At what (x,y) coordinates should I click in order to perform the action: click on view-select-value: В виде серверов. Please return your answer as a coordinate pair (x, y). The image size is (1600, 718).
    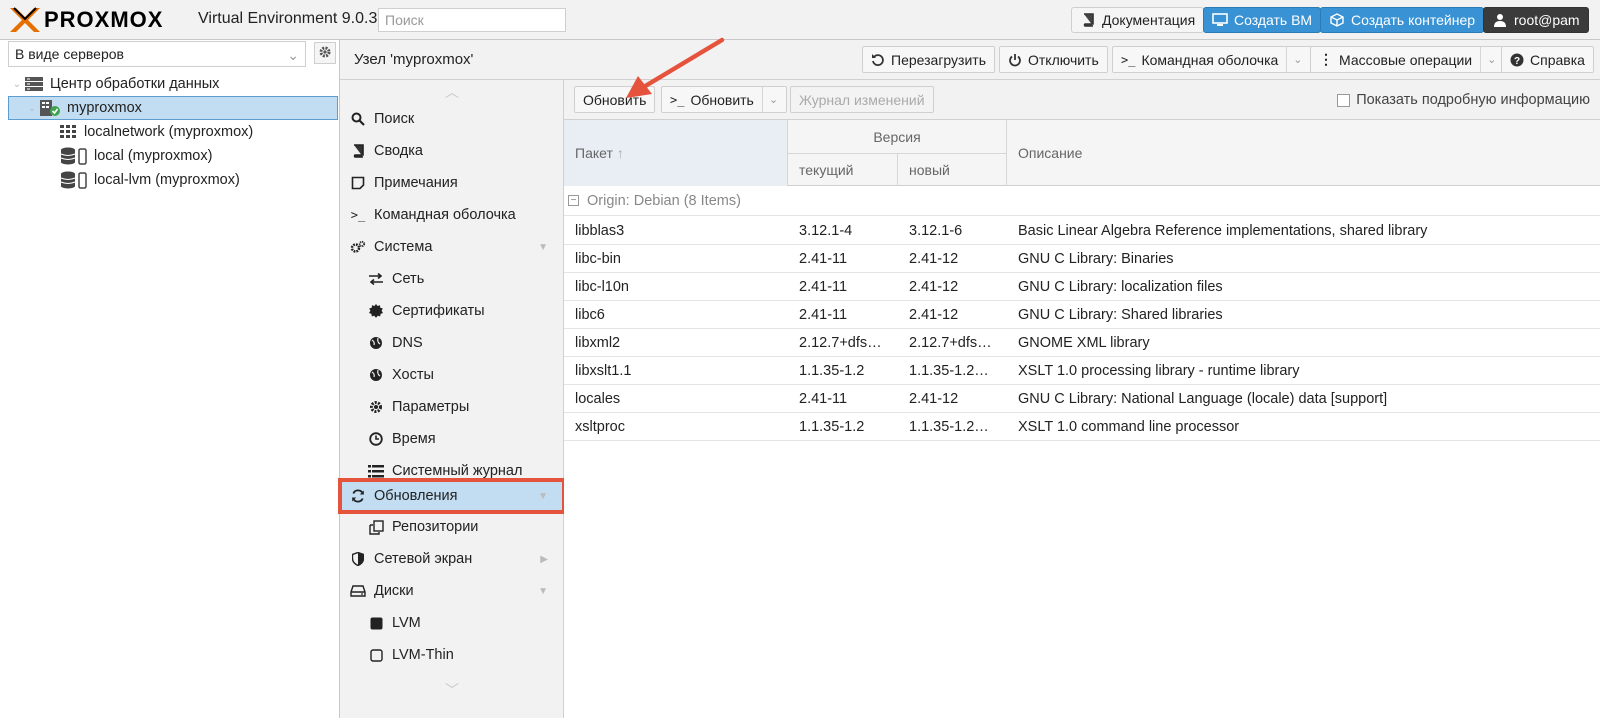
    Looking at the image, I should click on (69, 54).